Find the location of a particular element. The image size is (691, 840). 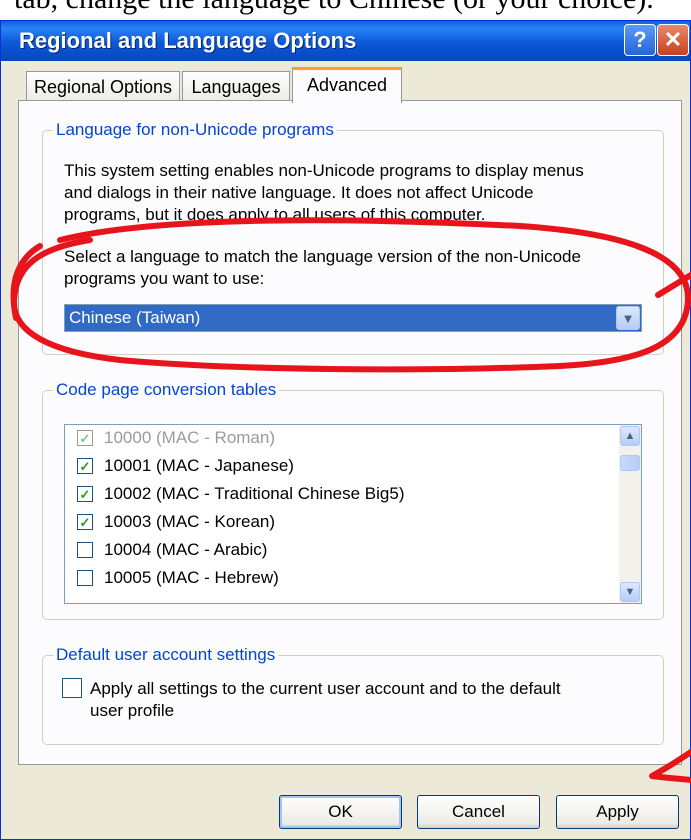

list-item-label: 10001 (MAC - Japanese) is located at coordinates (199, 465).